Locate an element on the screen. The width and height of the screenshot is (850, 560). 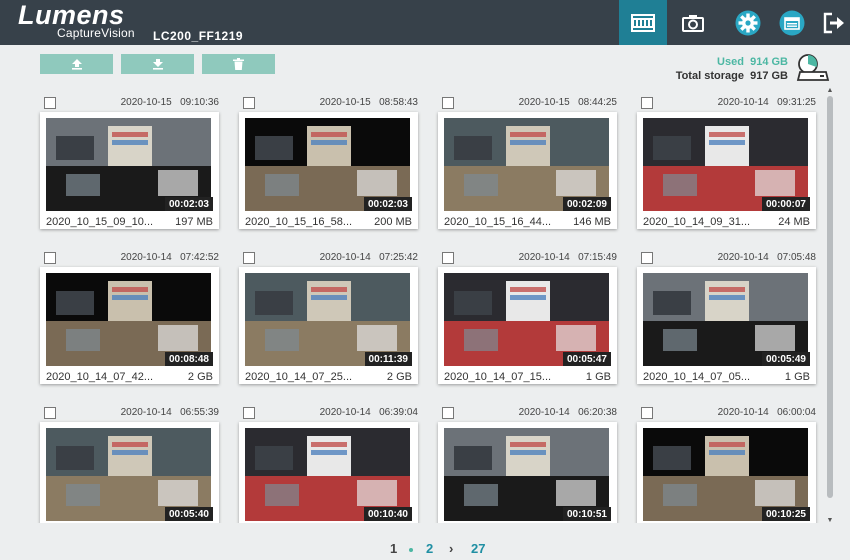
video-duration: 00:10:51 is located at coordinates (586, 514).